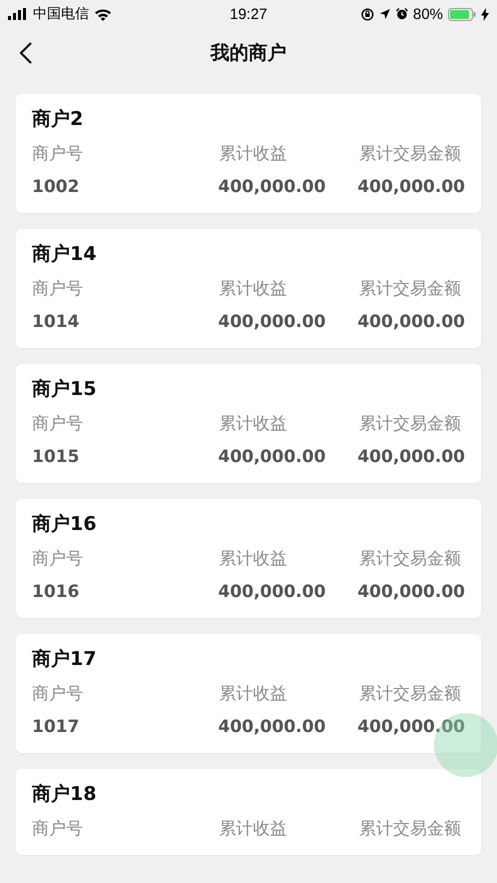  Describe the element at coordinates (65, 524) in the screenshot. I see `merchant-name: 商户16` at that location.